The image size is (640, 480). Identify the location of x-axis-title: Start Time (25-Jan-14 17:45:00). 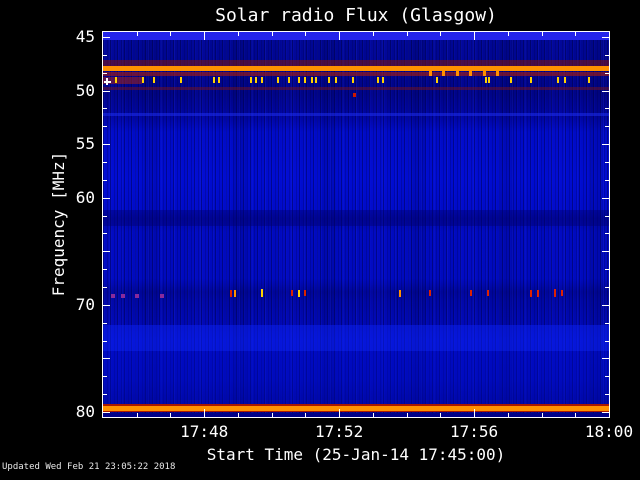
(356, 454).